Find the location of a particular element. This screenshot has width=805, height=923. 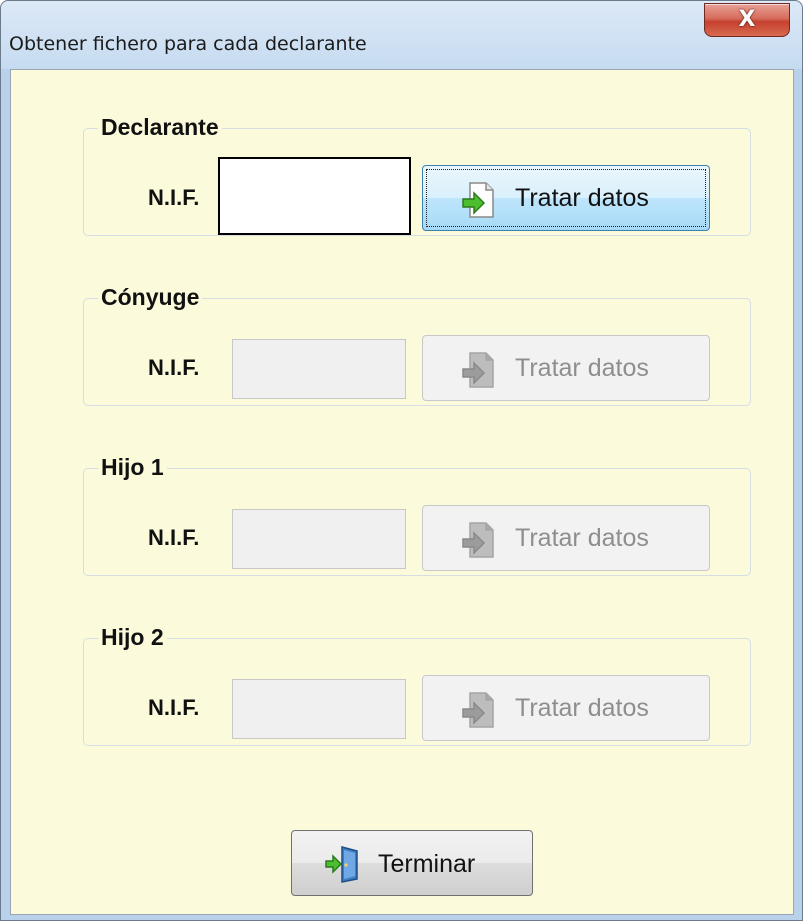

group-label-hijo-1: Hijo 1 is located at coordinates (132, 467).